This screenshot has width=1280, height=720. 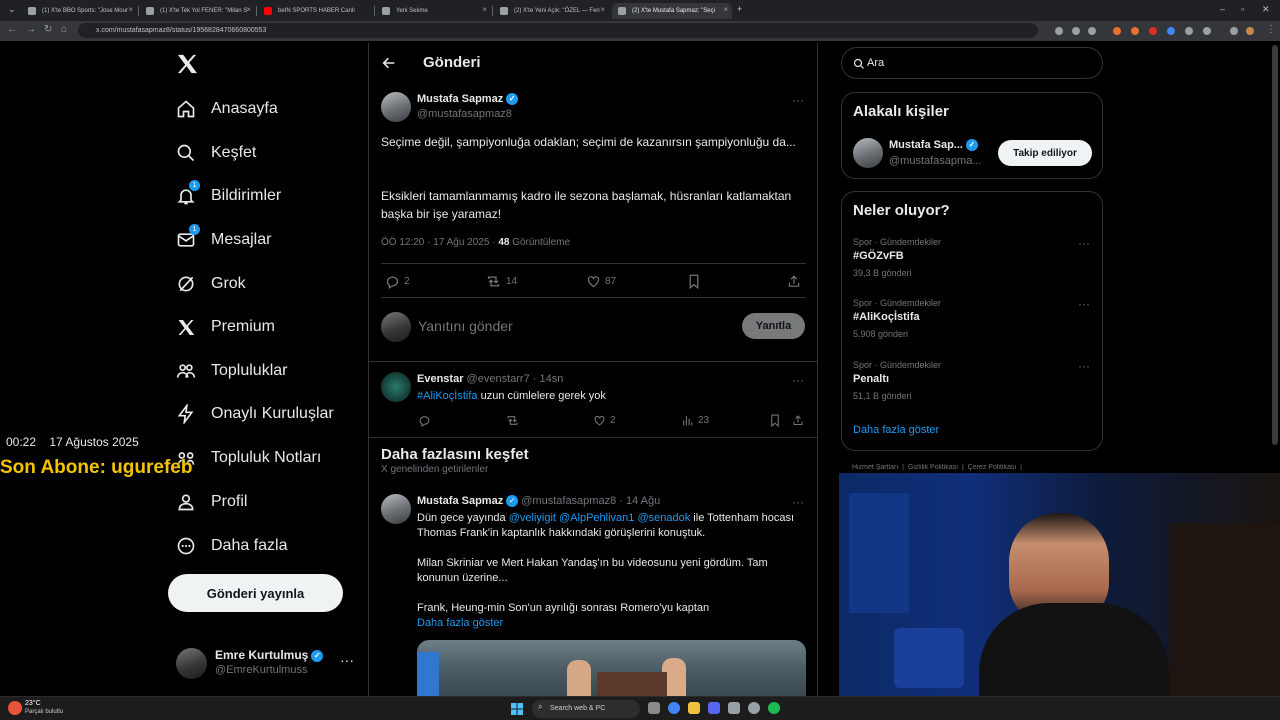 I want to click on minimize-icon: –, so click(x=1222, y=9).